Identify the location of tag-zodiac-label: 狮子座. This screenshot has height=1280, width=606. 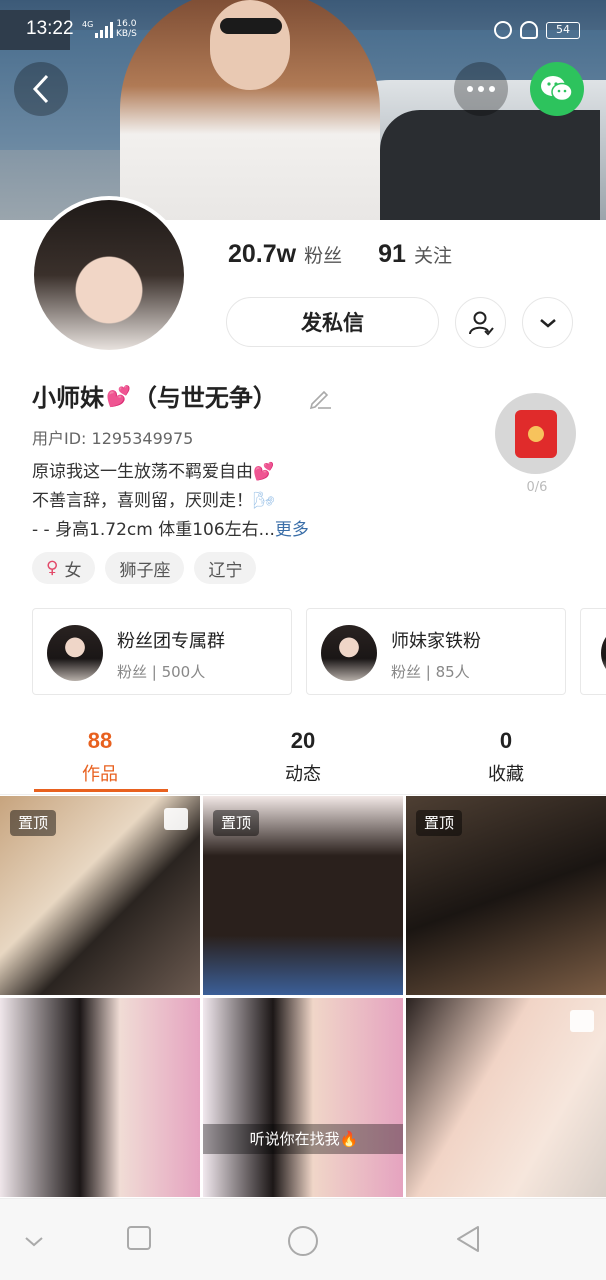
(145, 570).